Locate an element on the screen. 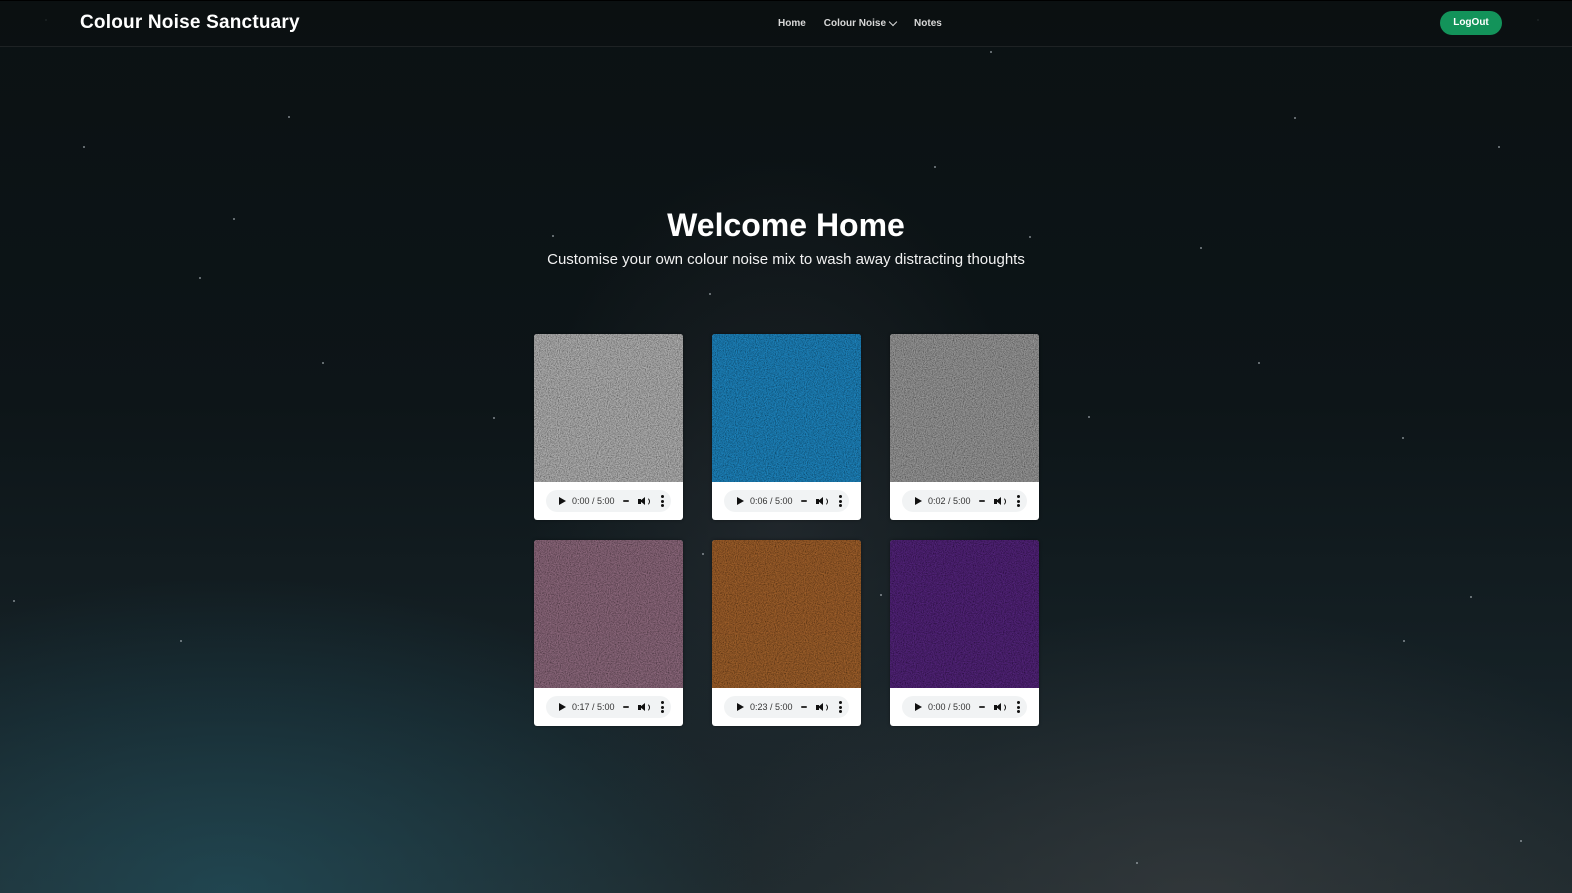  nav-menu: Home Colour Noise Notes is located at coordinates (860, 23).